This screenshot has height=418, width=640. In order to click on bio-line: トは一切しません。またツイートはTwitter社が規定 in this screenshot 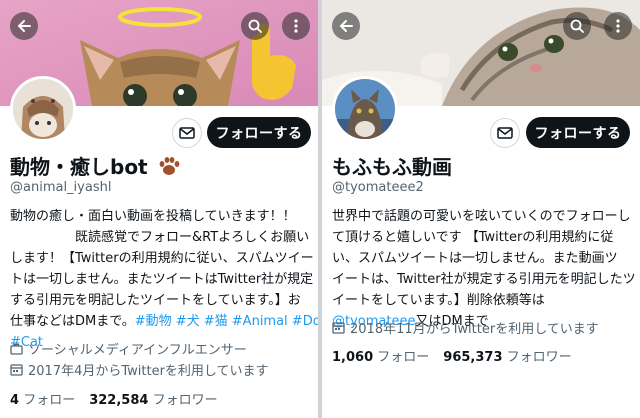, I will do `click(162, 279)`.